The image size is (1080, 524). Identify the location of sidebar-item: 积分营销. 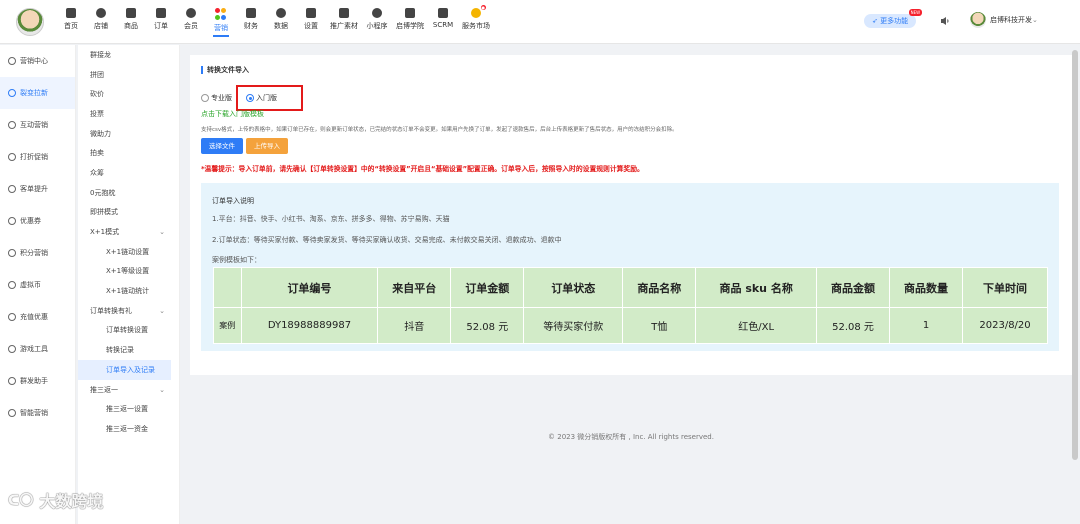
(37, 253).